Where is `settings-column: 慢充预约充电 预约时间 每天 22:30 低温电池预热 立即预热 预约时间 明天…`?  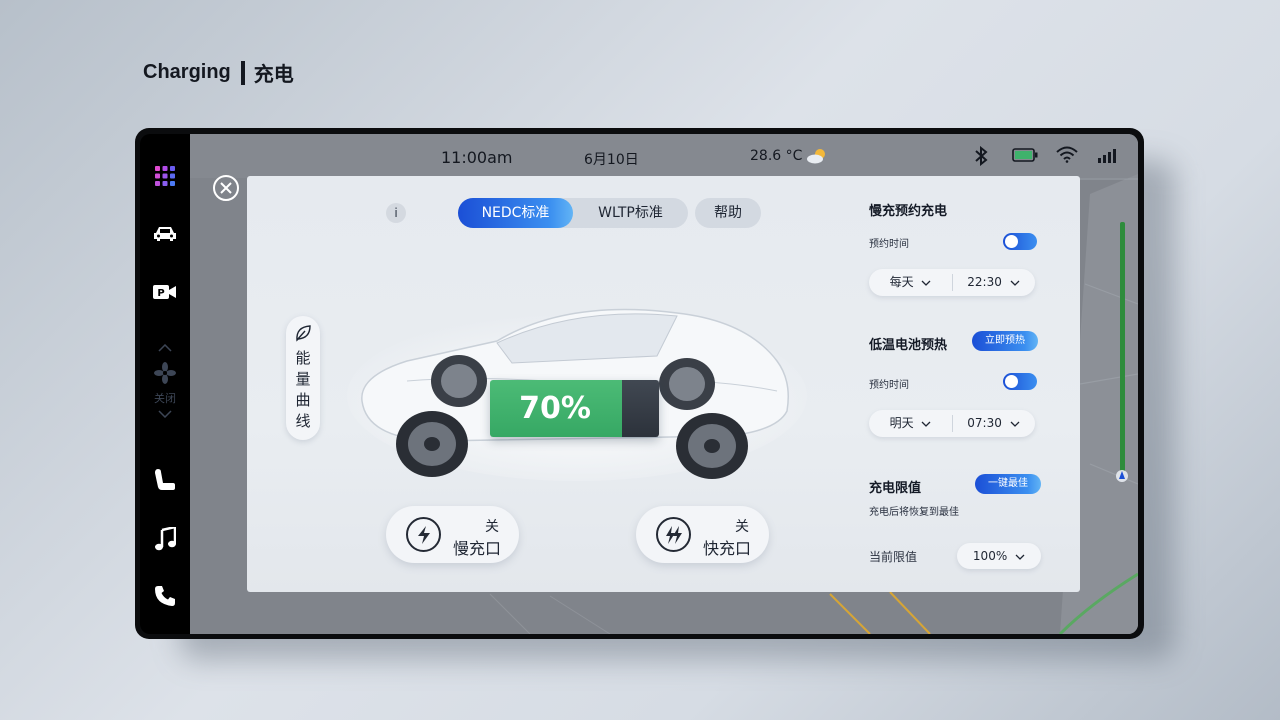
settings-column: 慢充预约充电 预约时间 每天 22:30 低温电池预热 立即预热 预约时间 明天… is located at coordinates (969, 384).